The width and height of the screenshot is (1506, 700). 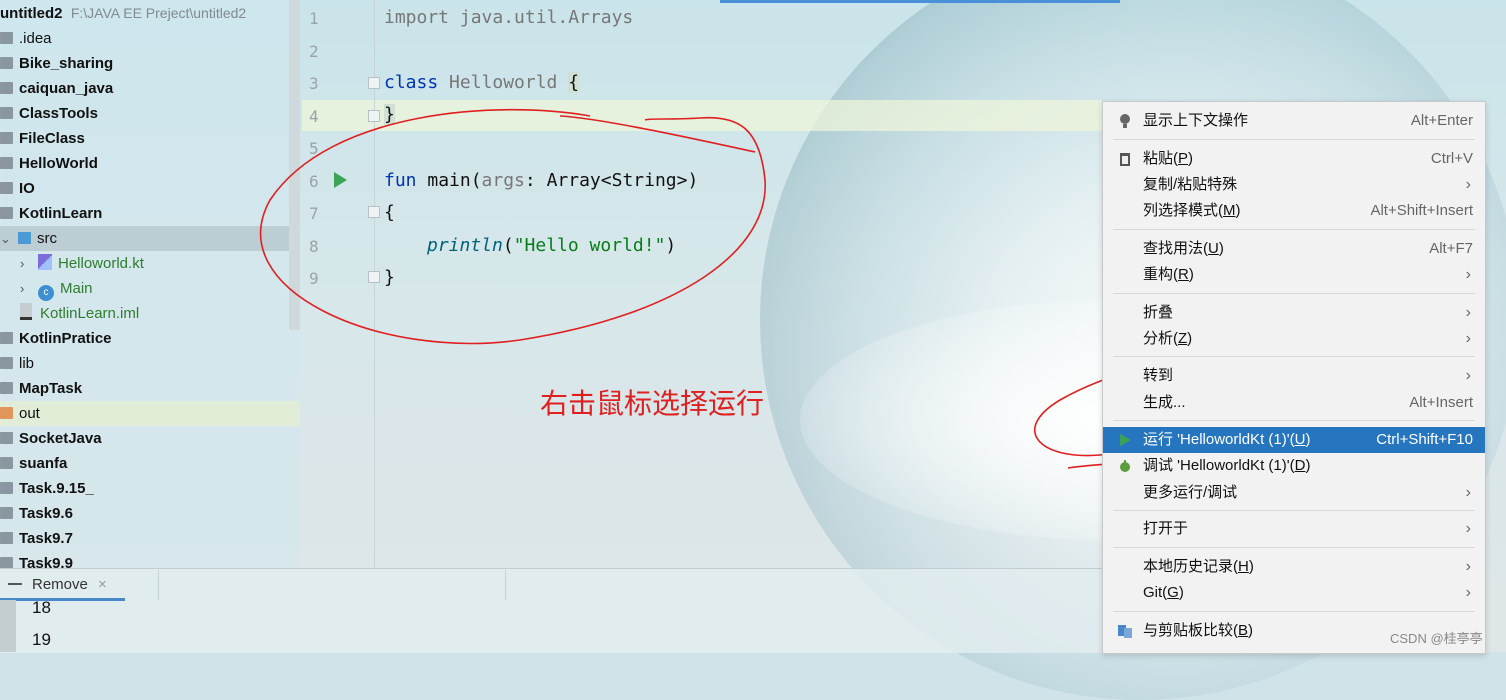 I want to click on menu-item-git: Git(G) ›, so click(x=1294, y=593).